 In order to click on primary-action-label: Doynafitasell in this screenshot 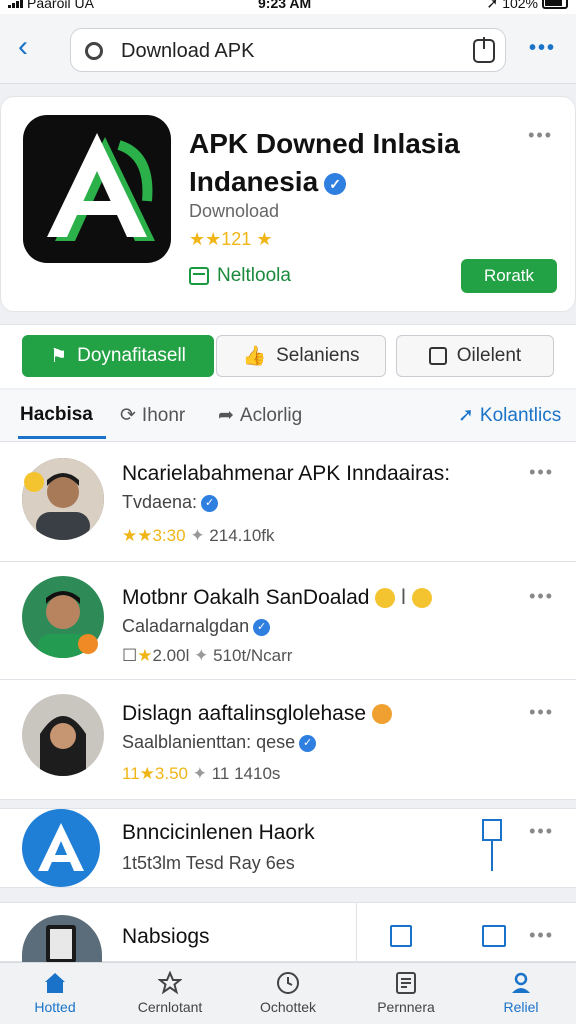, I will do `click(131, 355)`.